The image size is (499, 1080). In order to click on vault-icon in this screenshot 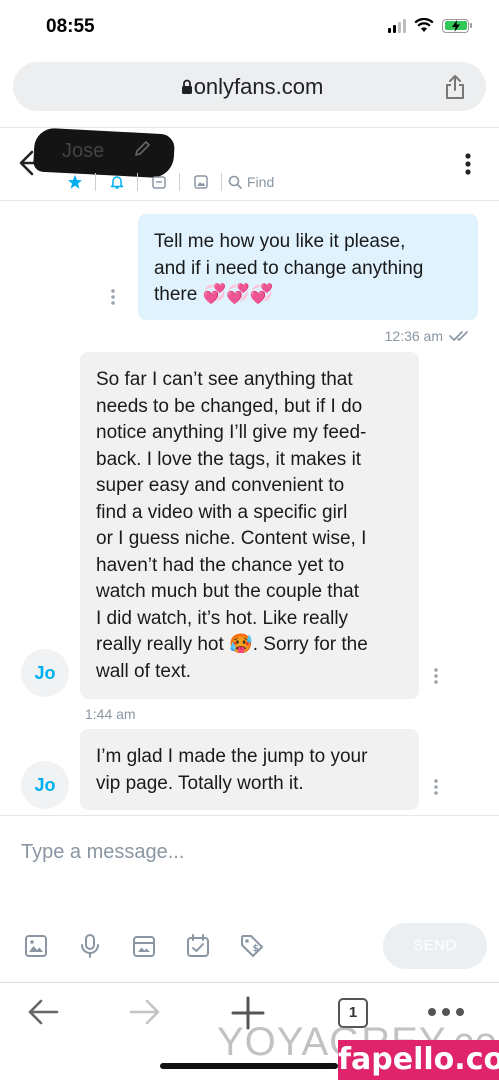, I will do `click(144, 946)`.